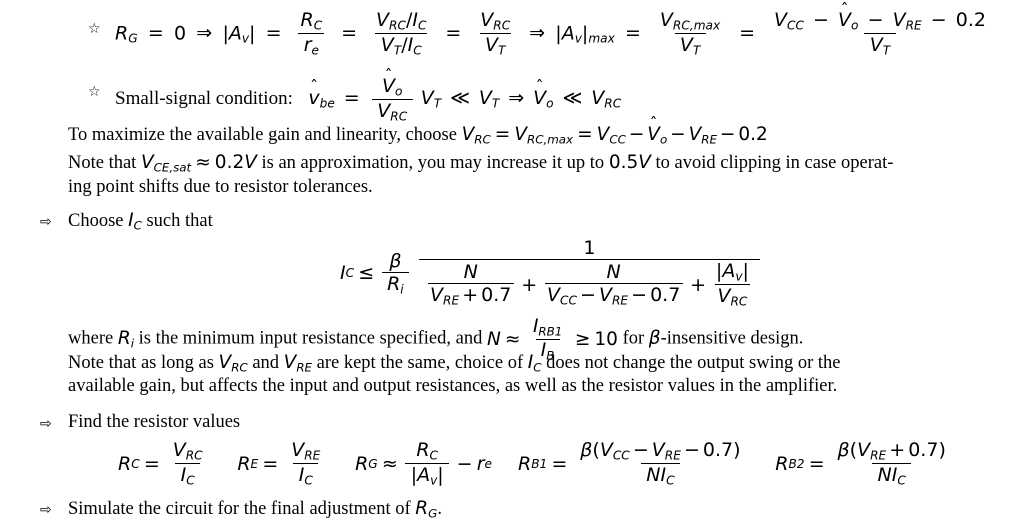  I want to click on bullet-choose-ic: Choose IC such that, so click(140, 221).